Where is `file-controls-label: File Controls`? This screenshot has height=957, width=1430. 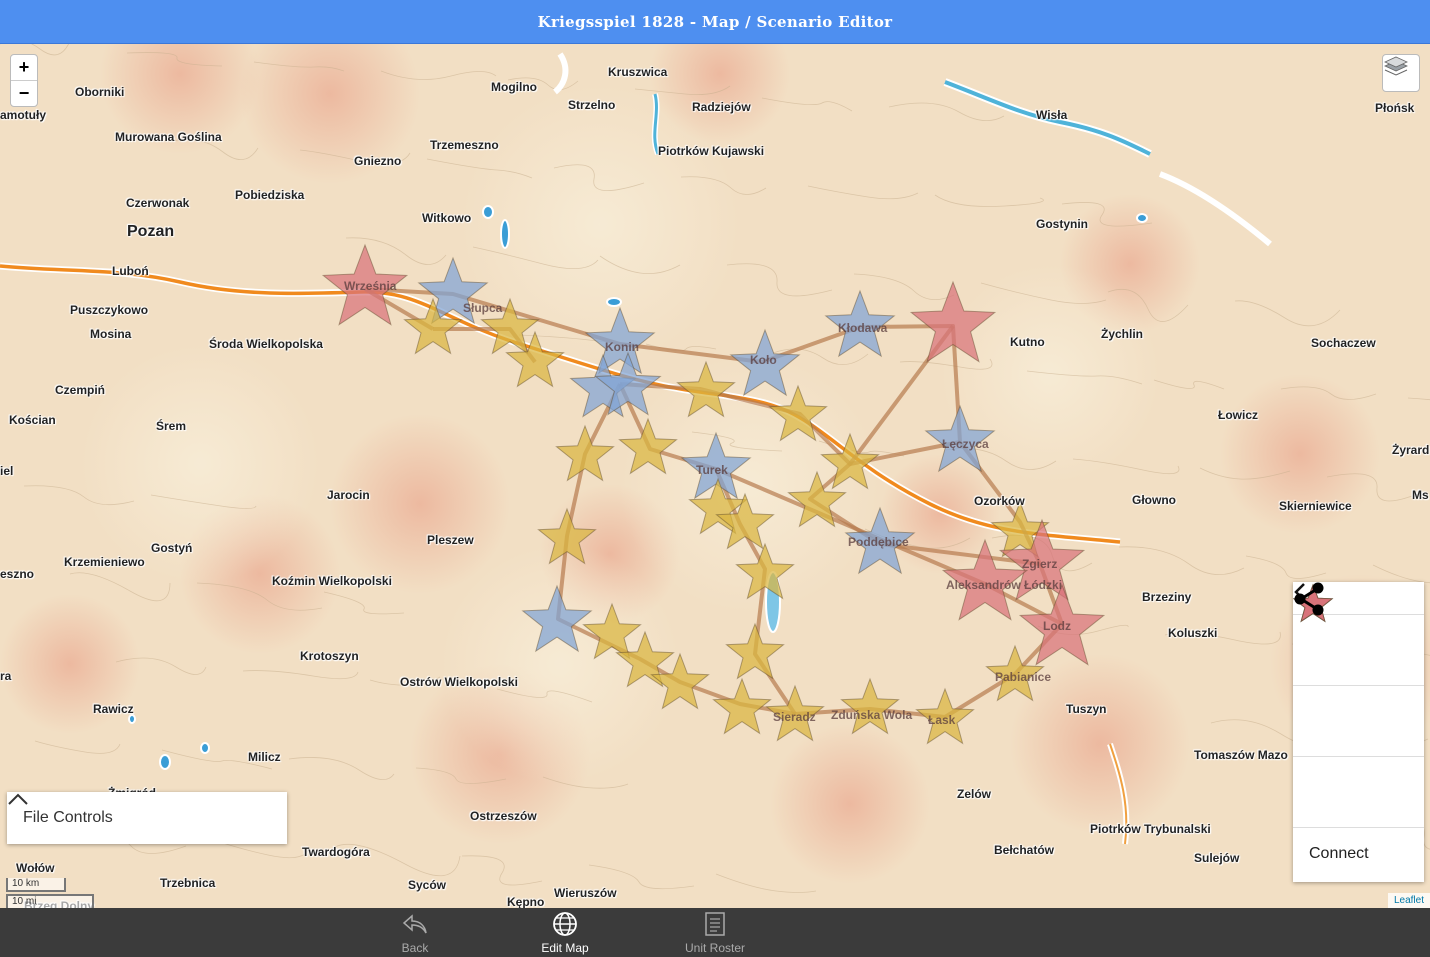
file-controls-label: File Controls is located at coordinates (68, 817).